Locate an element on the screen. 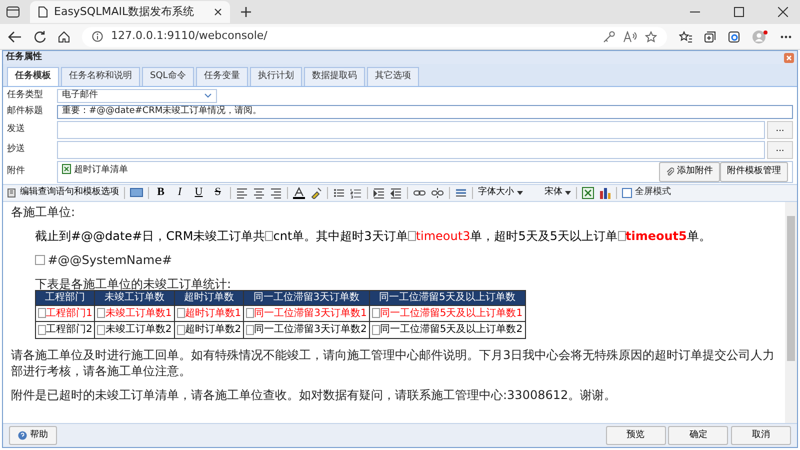 The image size is (800, 450). horizontal-rule-icon is located at coordinates (460, 193).